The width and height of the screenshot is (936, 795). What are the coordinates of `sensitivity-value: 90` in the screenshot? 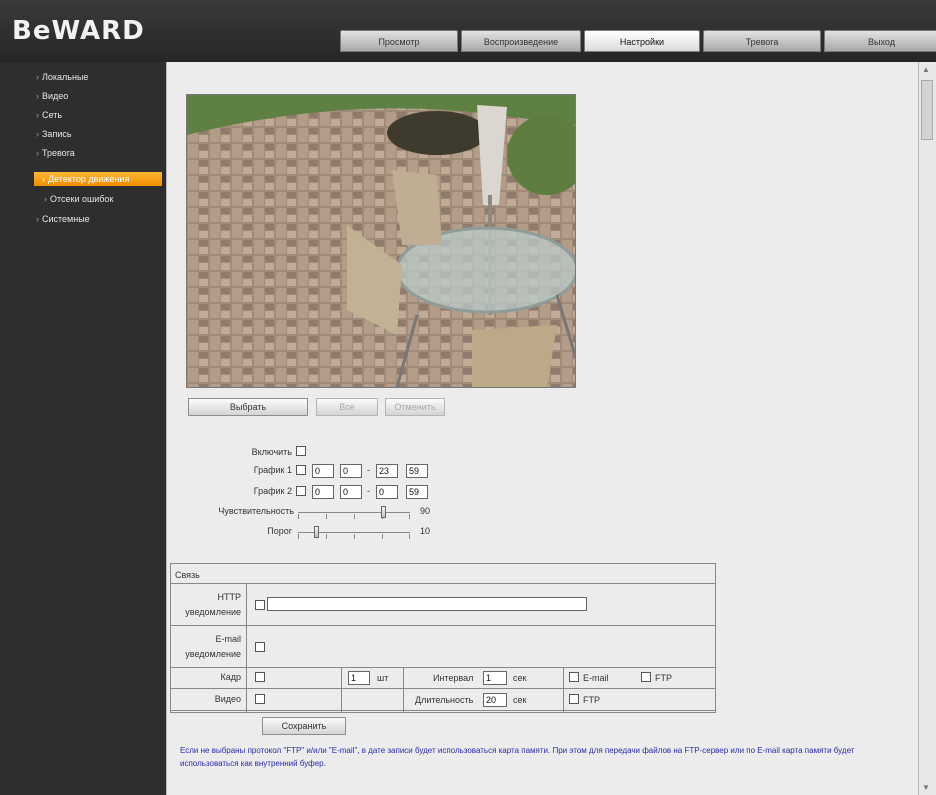 It's located at (425, 511).